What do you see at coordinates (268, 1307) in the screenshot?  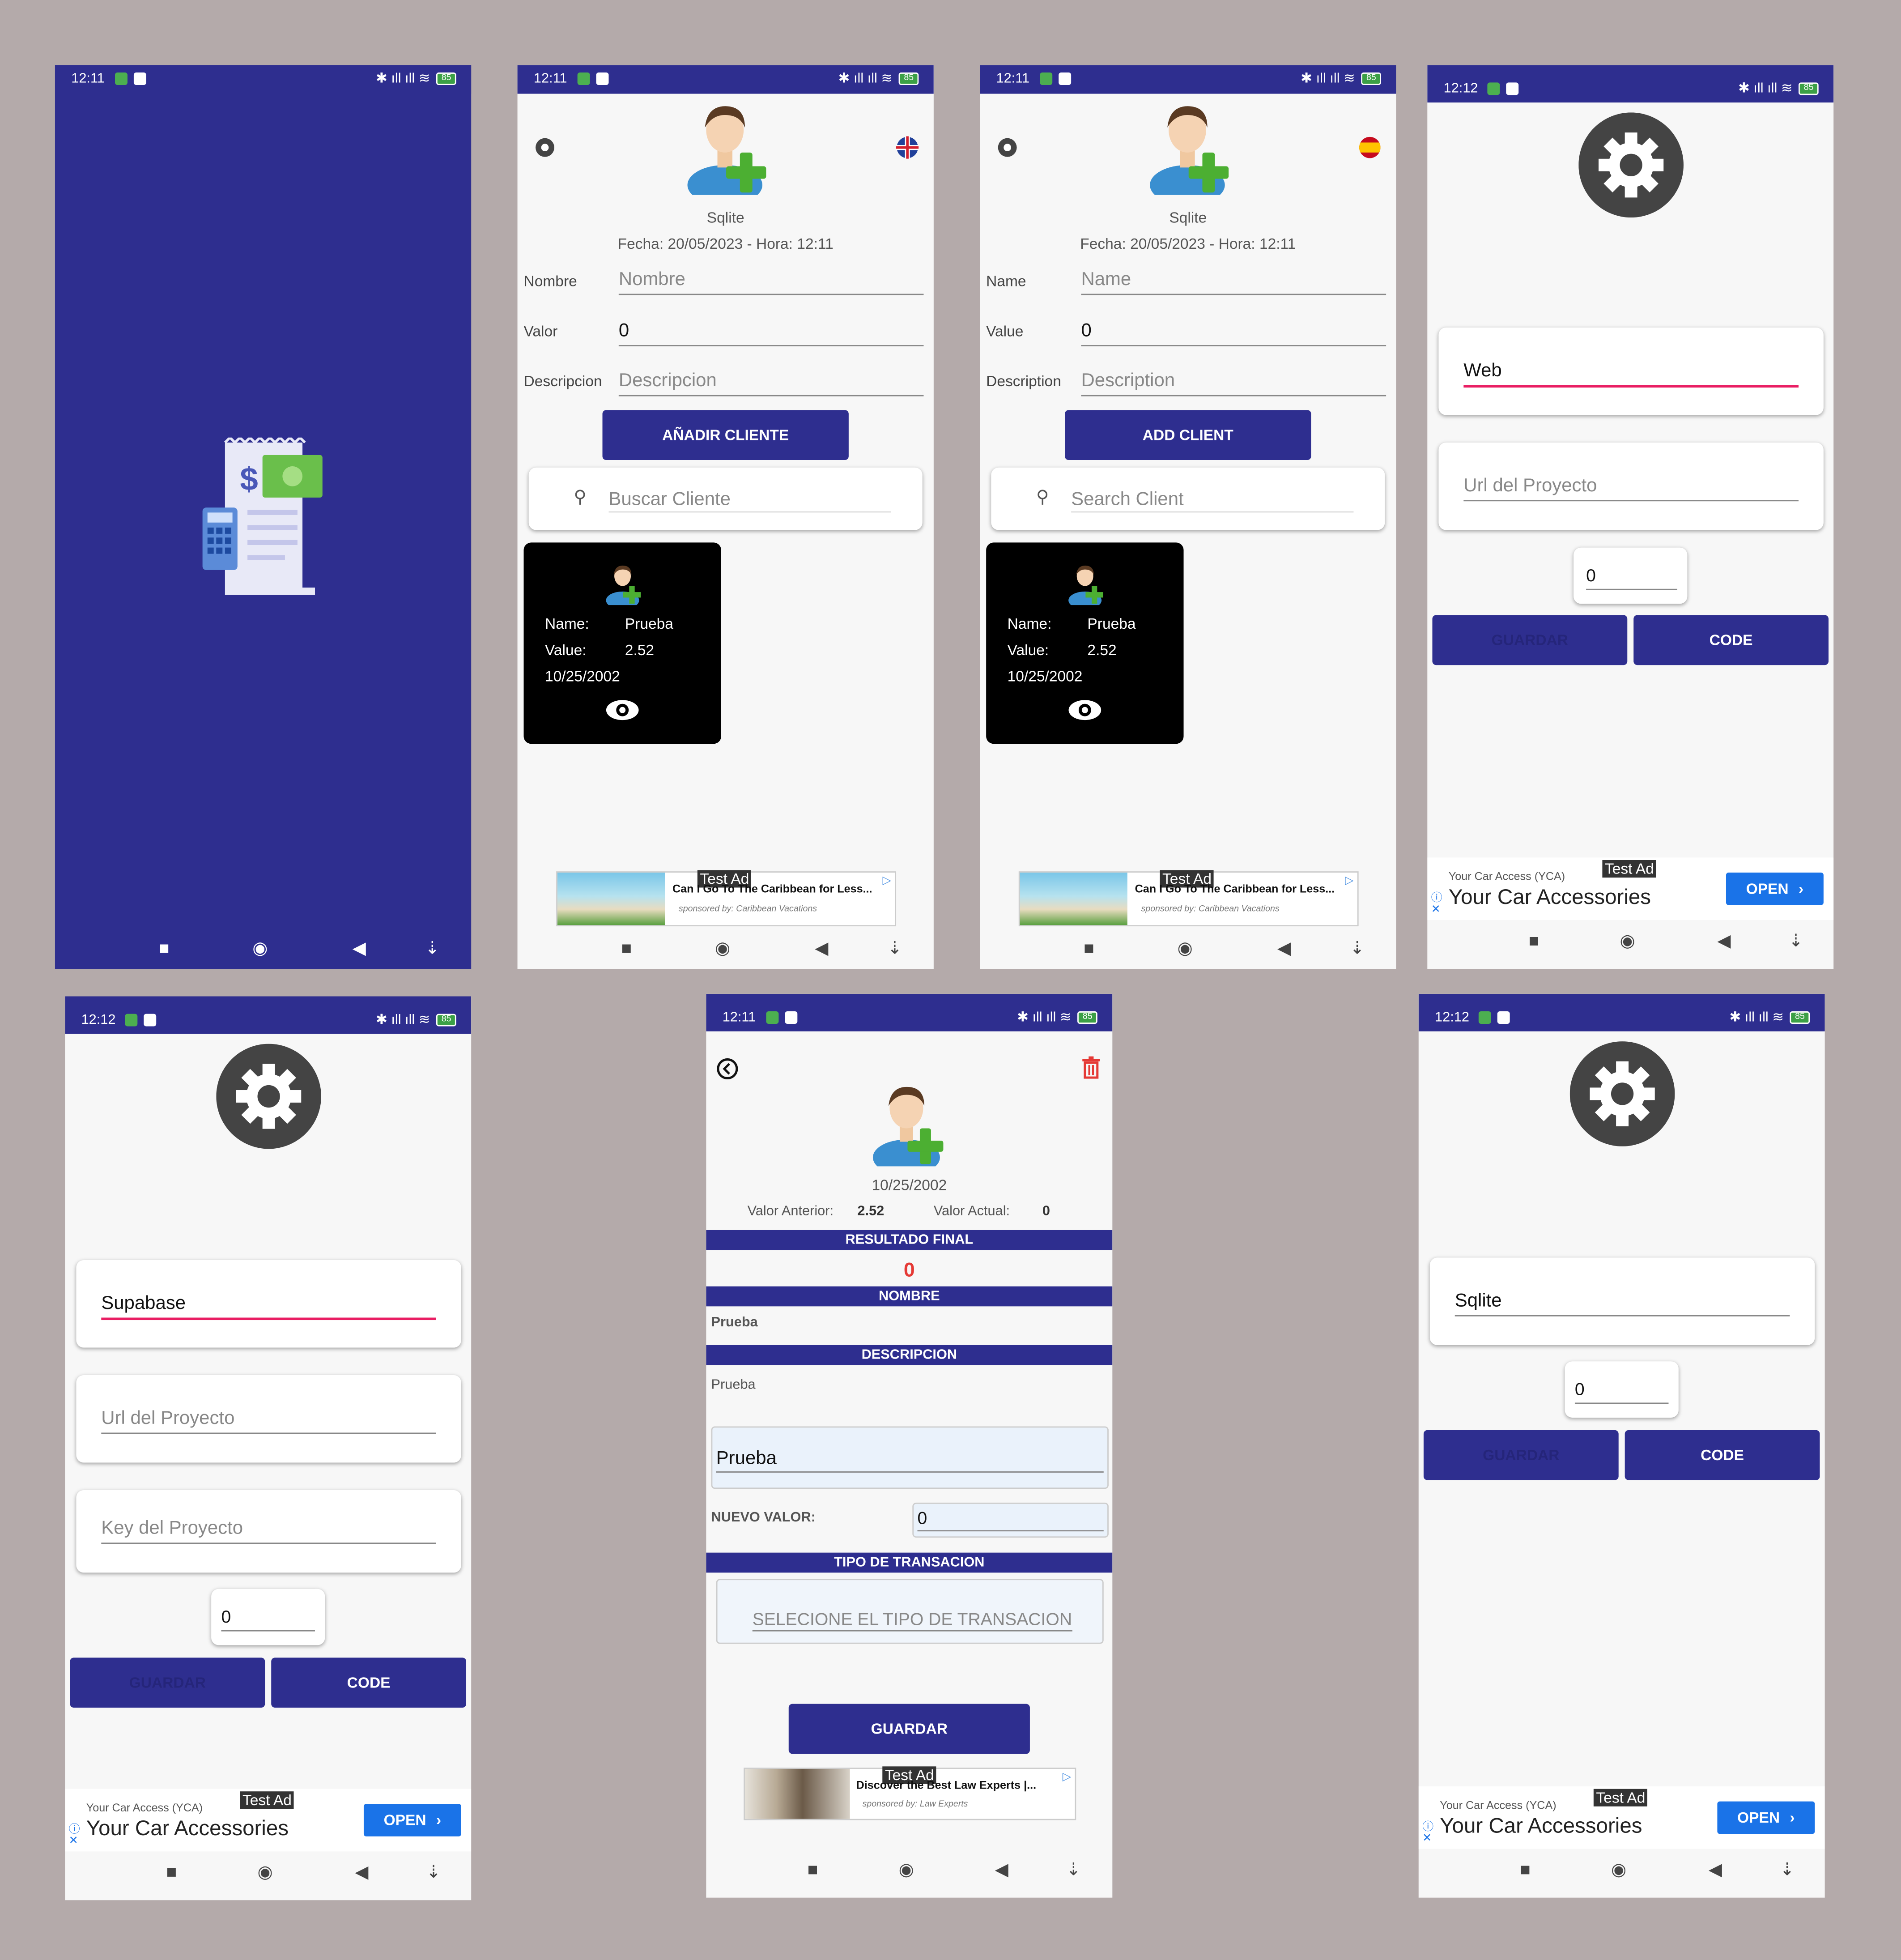 I see `mode-input: Supabase` at bounding box center [268, 1307].